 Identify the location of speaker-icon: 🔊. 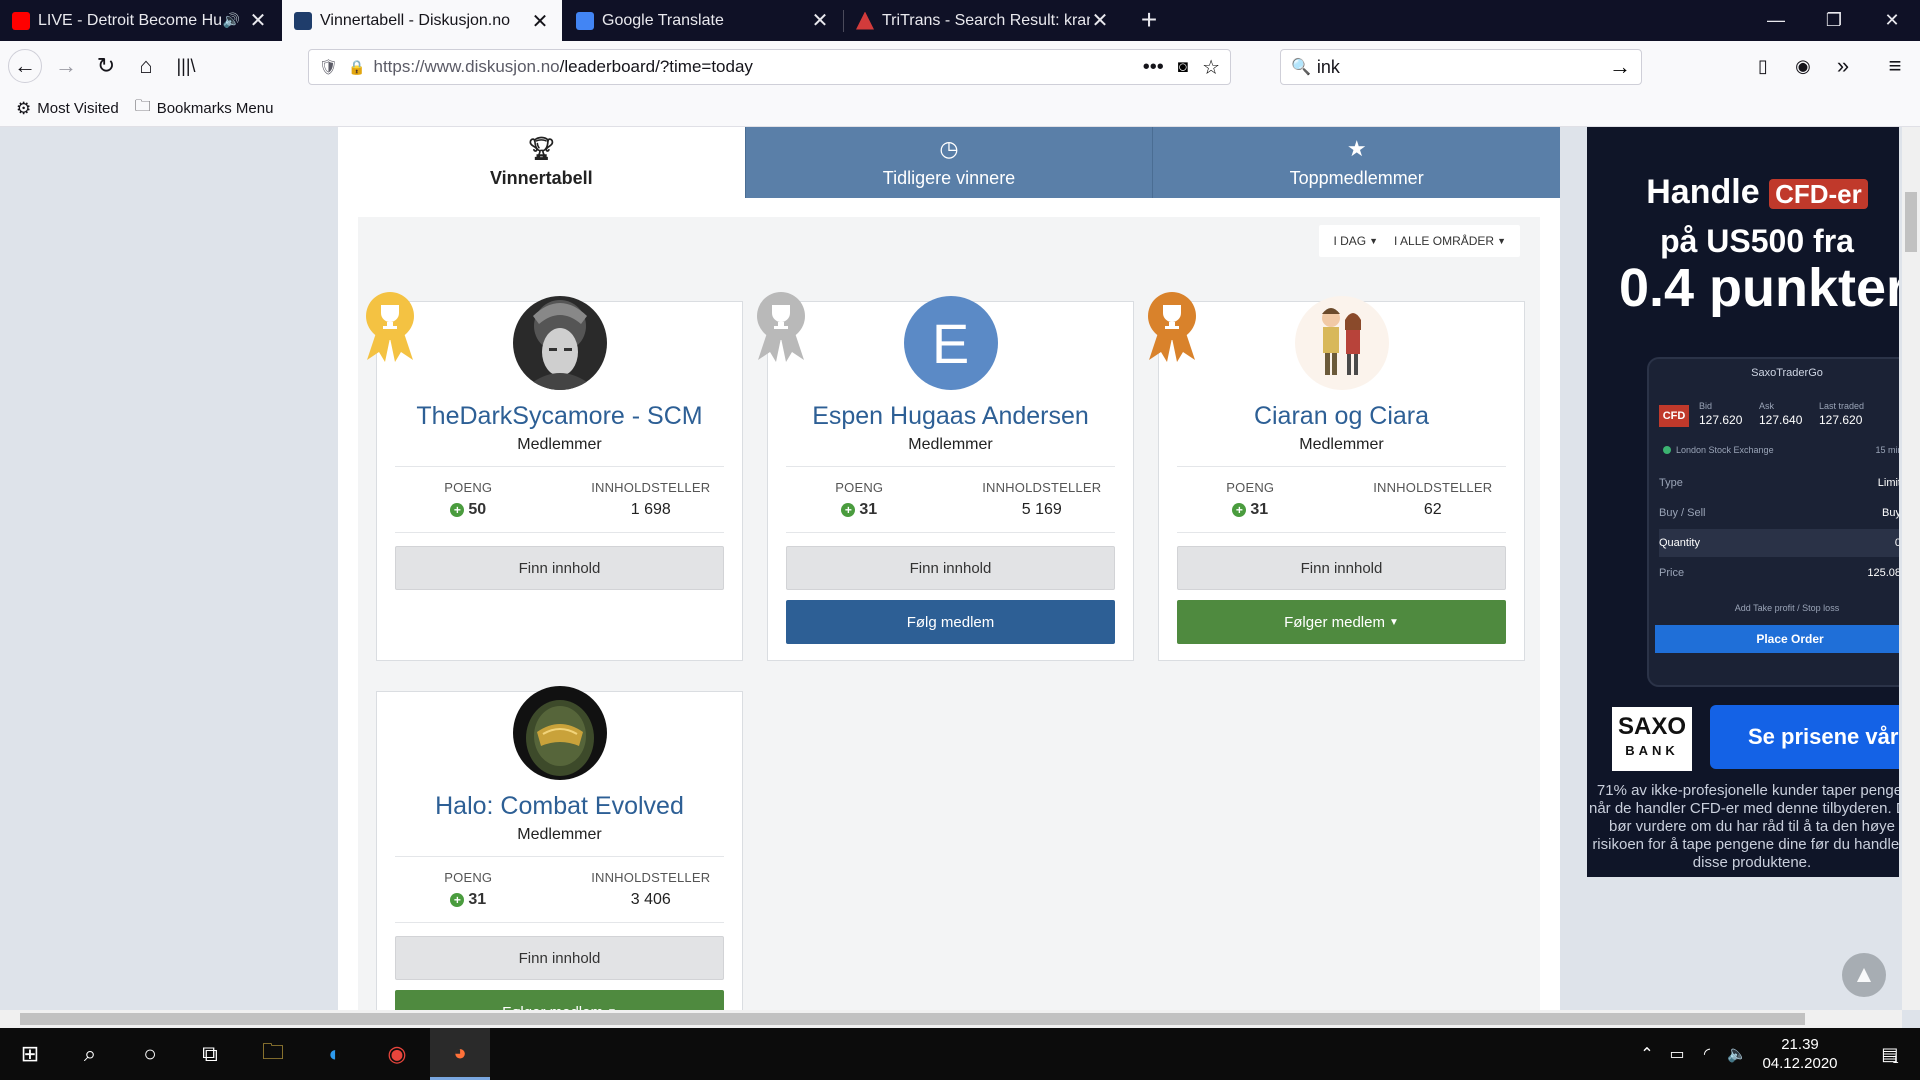
(231, 20).